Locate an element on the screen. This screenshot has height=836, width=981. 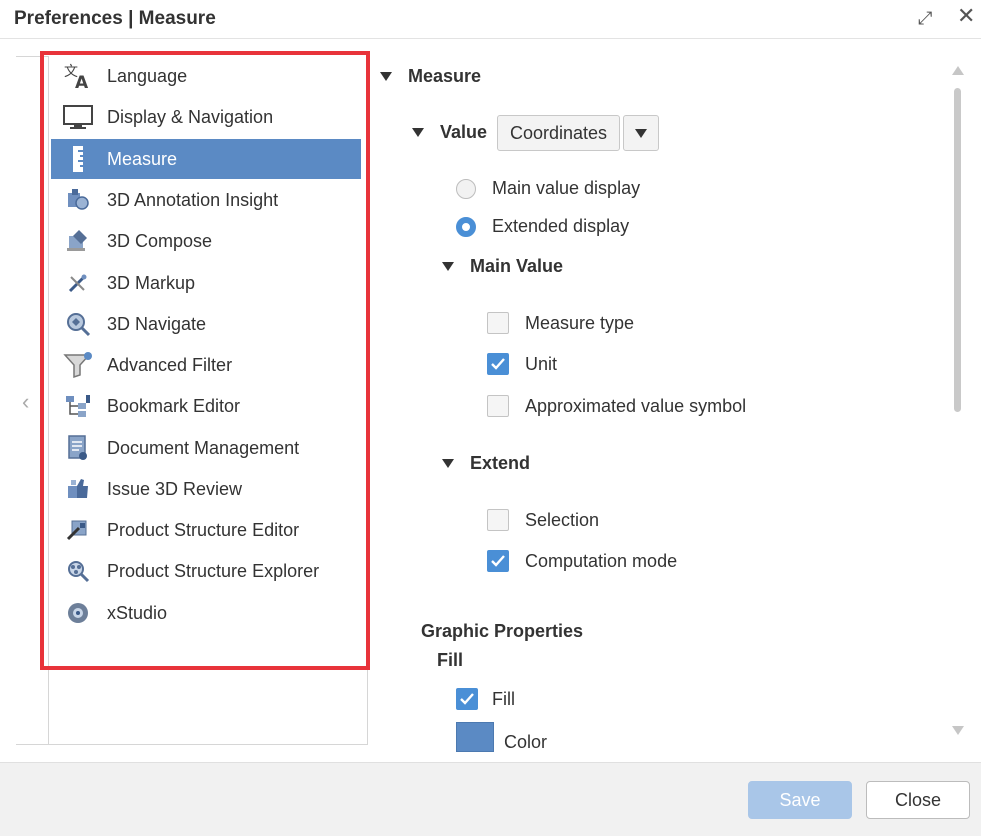
radio-button-selected is located at coordinates (466, 226).